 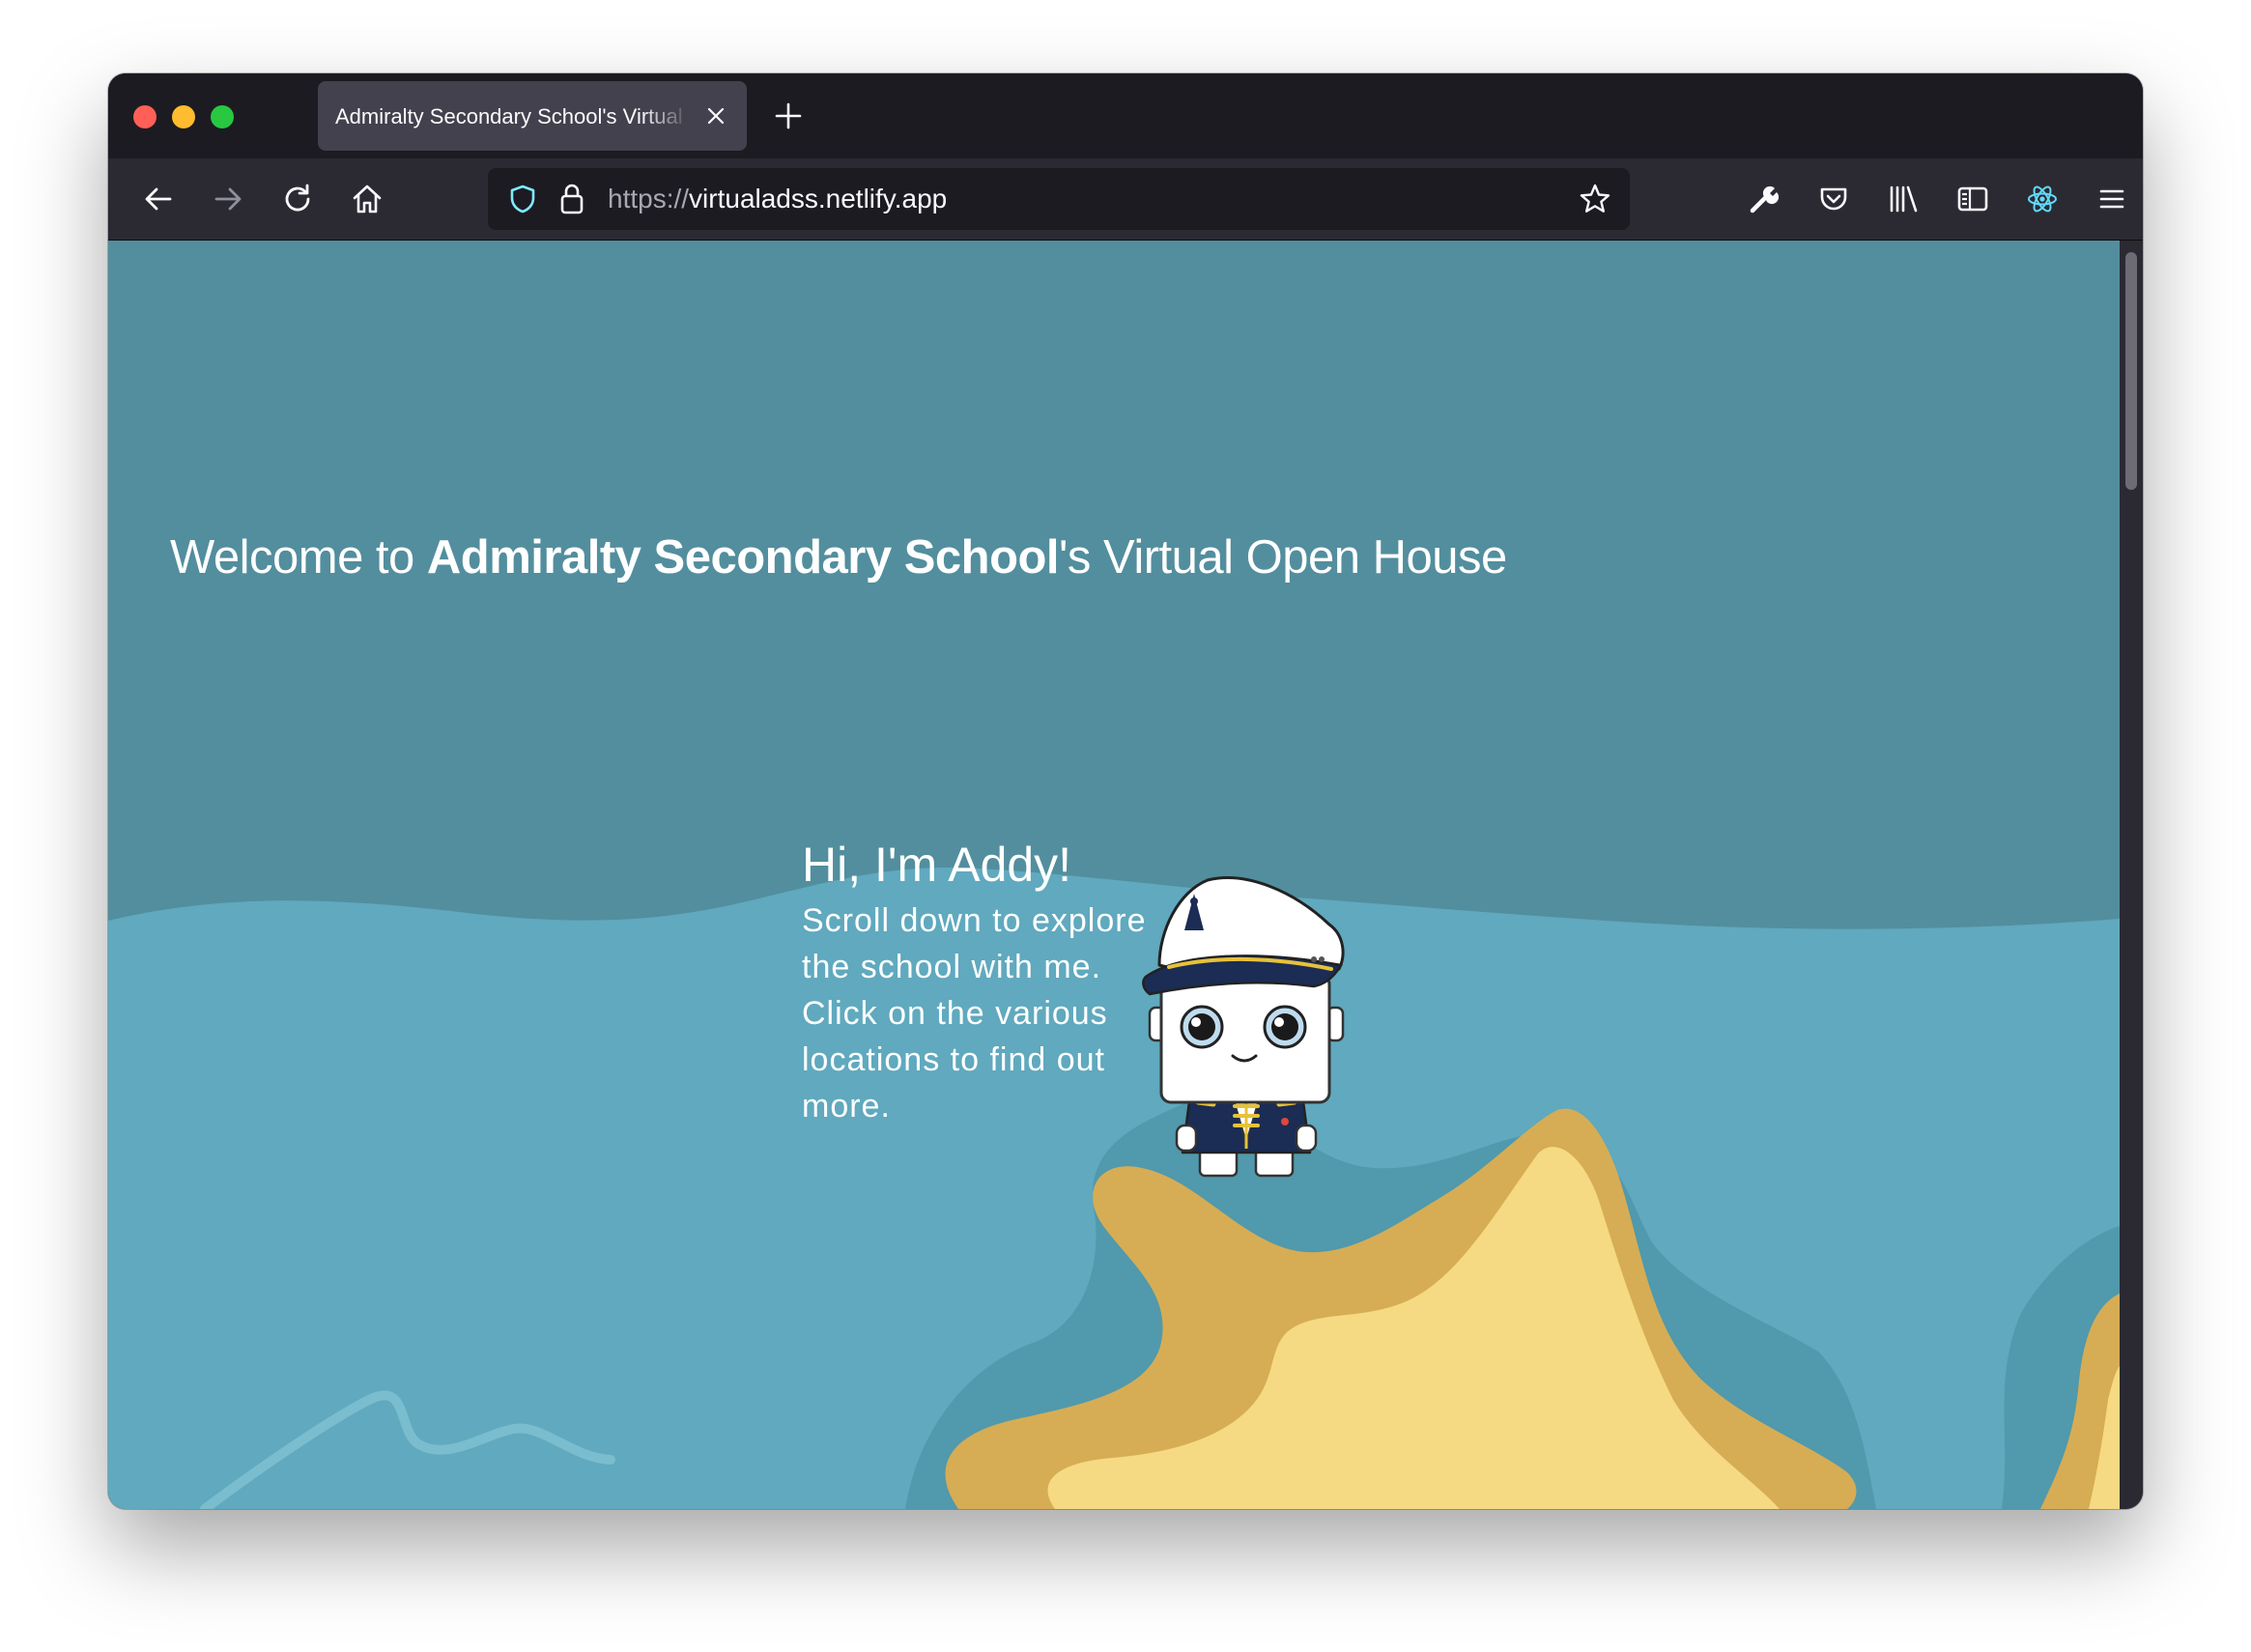 I want to click on back-arrow-icon, so click(x=158, y=199).